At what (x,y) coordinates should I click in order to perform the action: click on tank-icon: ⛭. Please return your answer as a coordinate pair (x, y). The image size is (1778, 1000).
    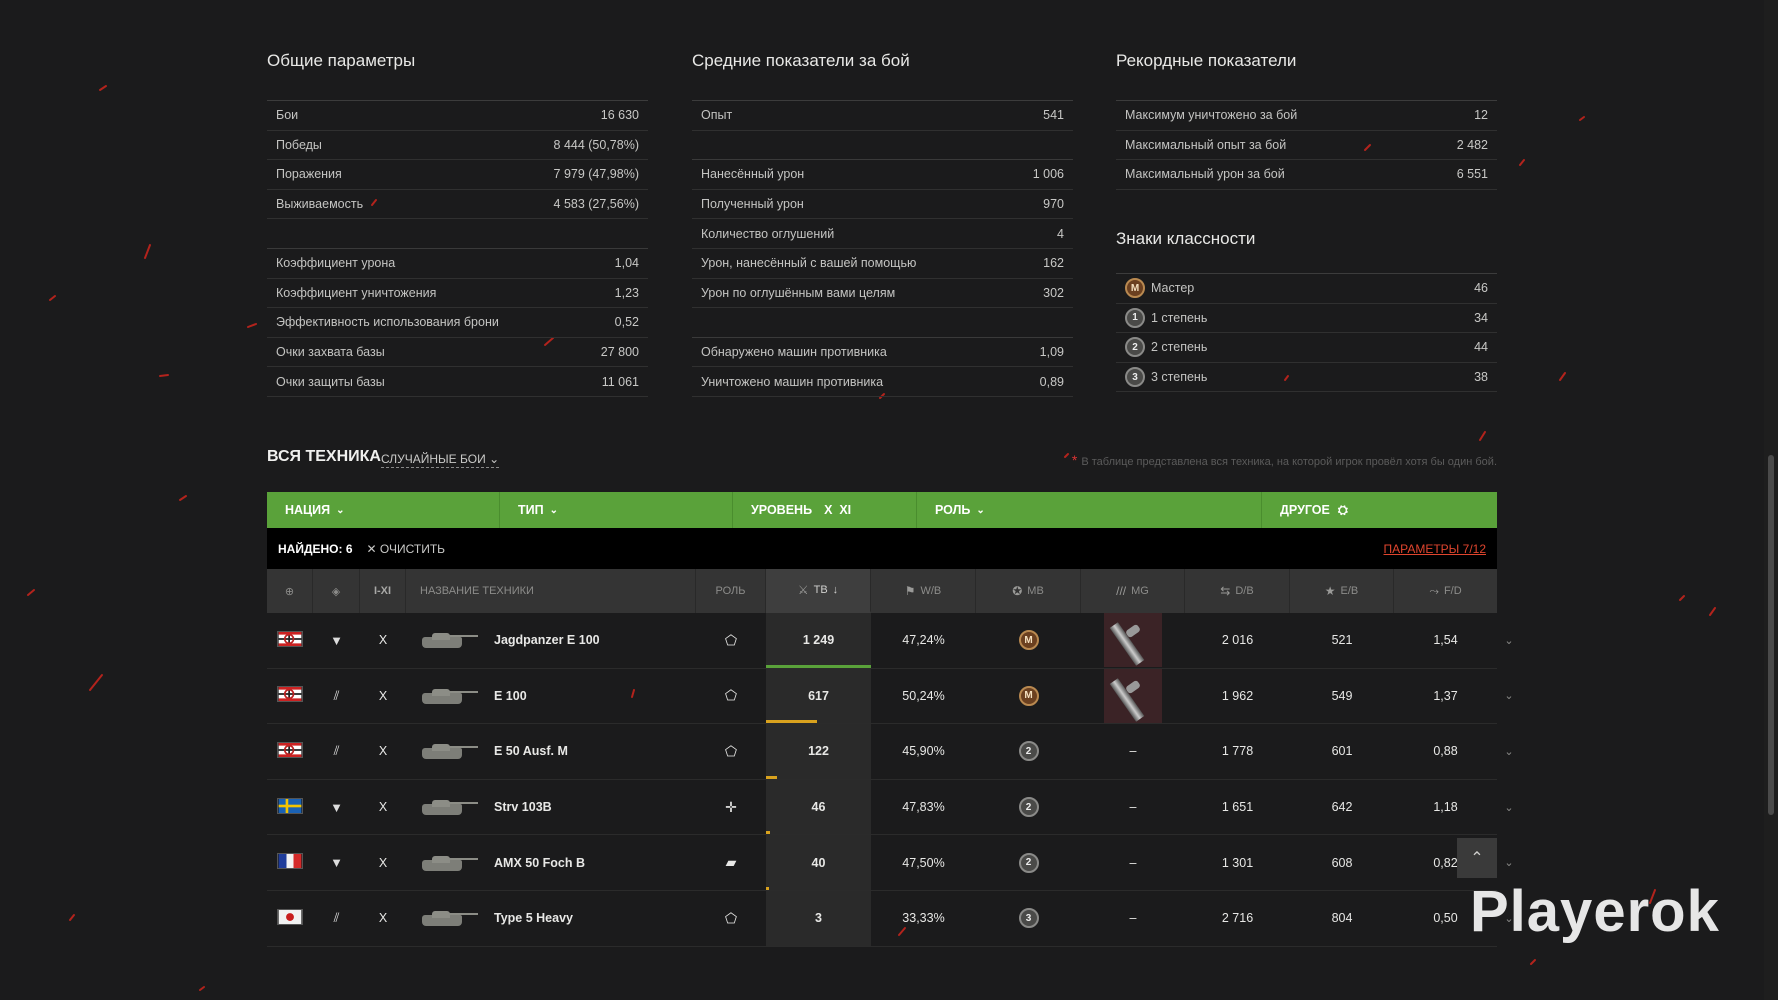
    Looking at the image, I should click on (1342, 509).